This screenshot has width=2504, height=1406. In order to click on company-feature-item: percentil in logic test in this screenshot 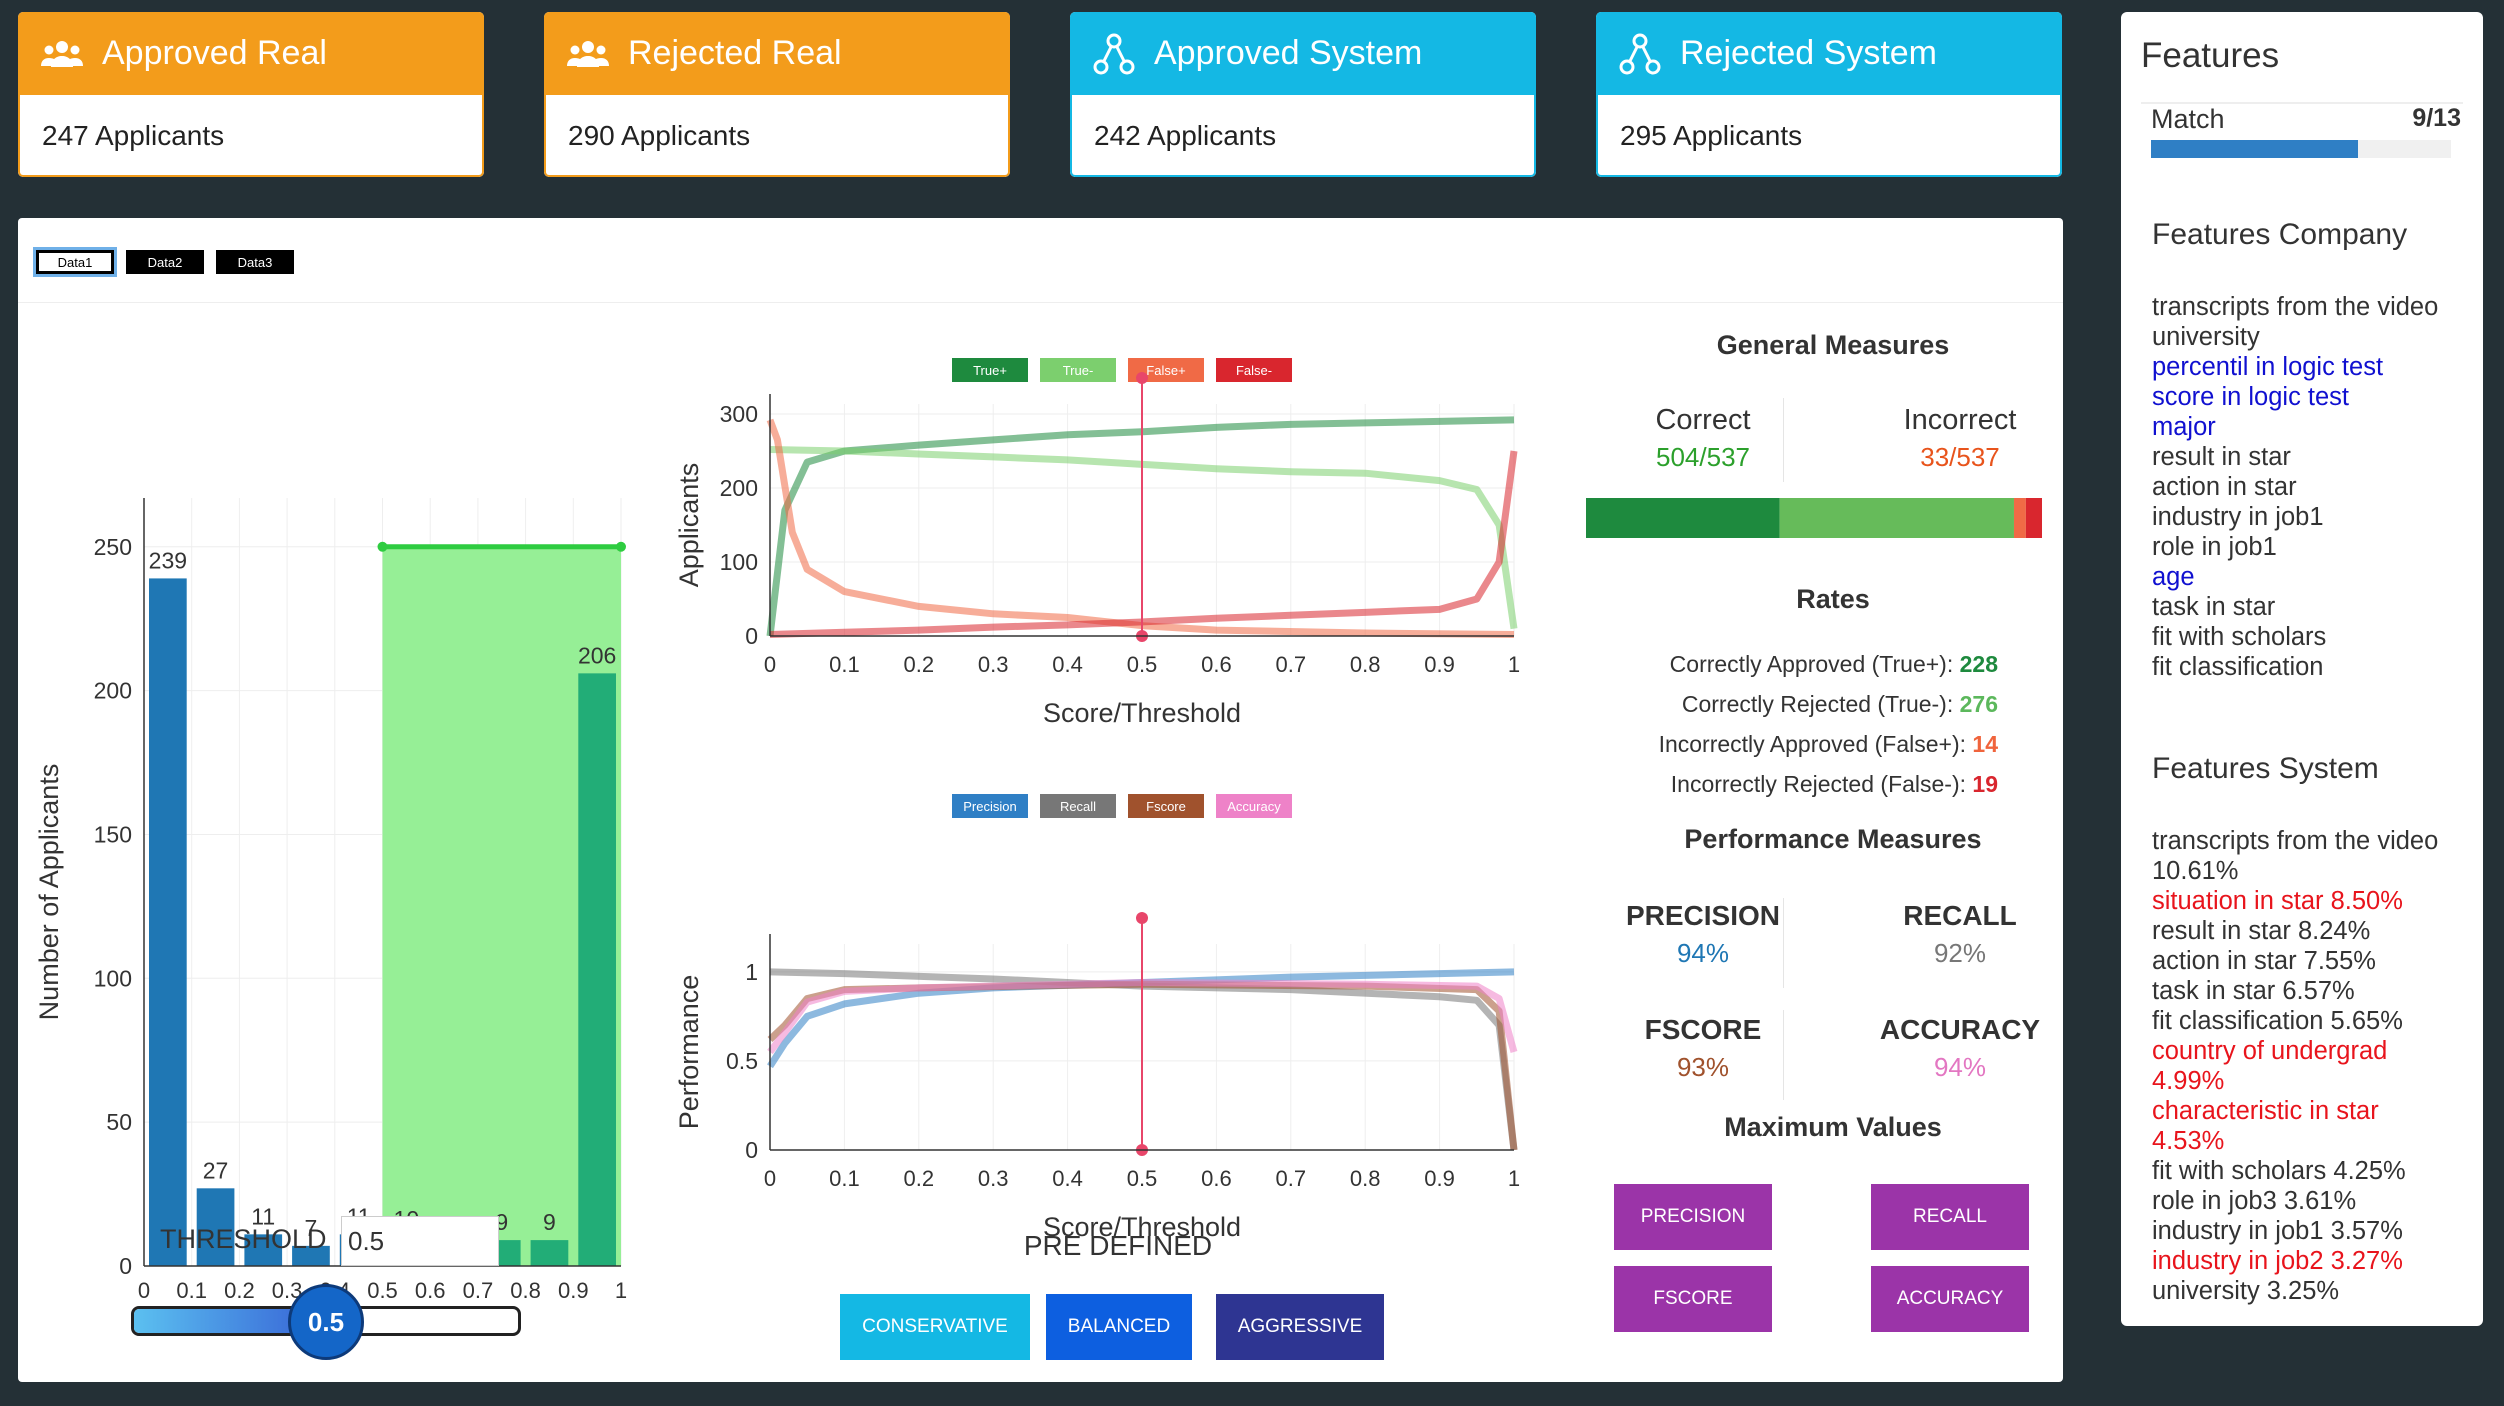, I will do `click(2268, 367)`.